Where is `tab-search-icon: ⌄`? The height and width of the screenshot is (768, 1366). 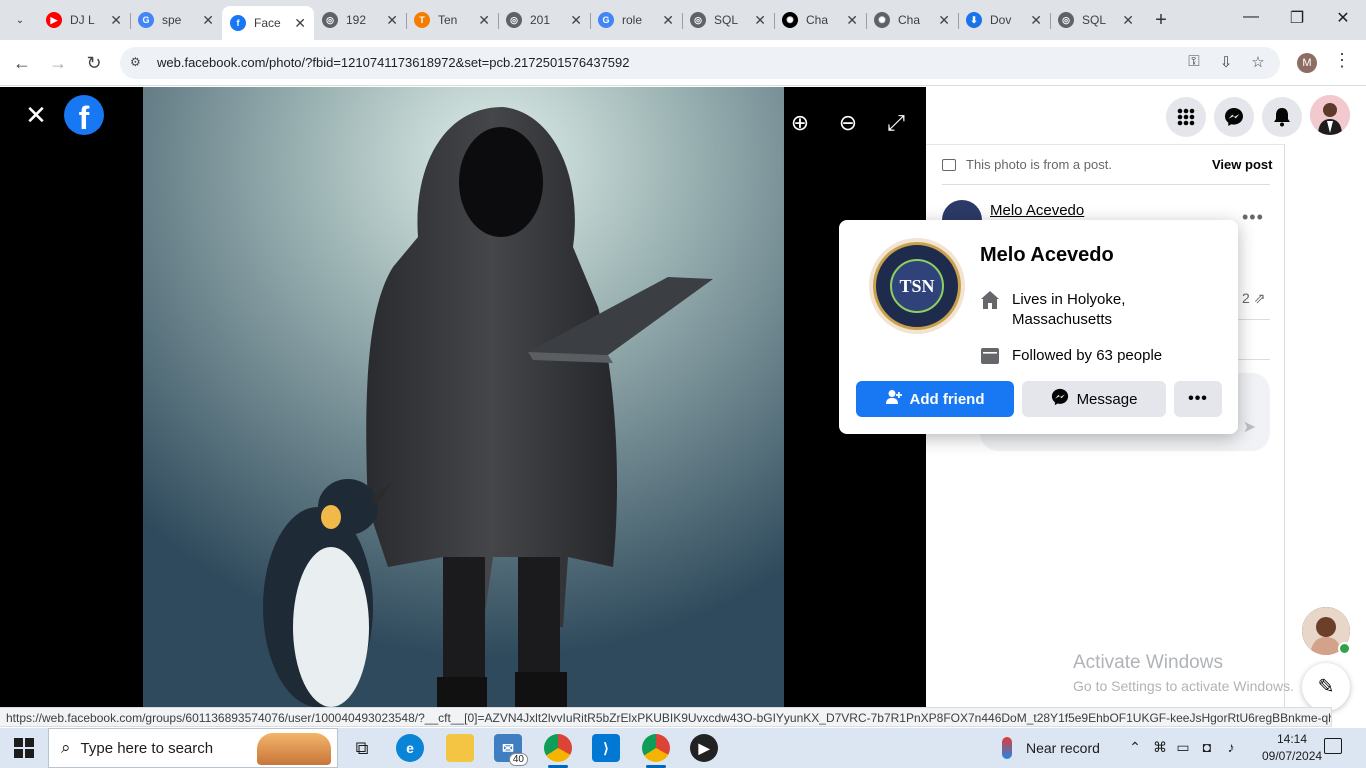 tab-search-icon: ⌄ is located at coordinates (20, 20).